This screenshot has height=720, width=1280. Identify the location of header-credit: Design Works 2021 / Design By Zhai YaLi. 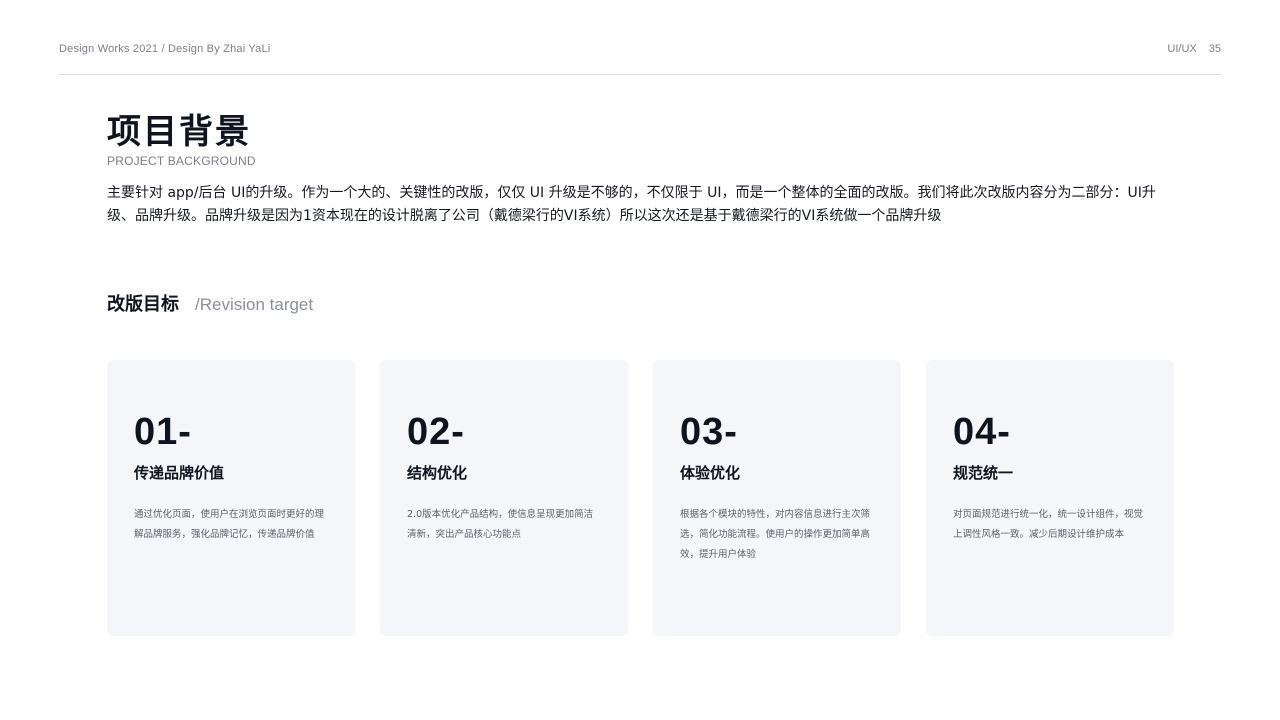
(165, 49).